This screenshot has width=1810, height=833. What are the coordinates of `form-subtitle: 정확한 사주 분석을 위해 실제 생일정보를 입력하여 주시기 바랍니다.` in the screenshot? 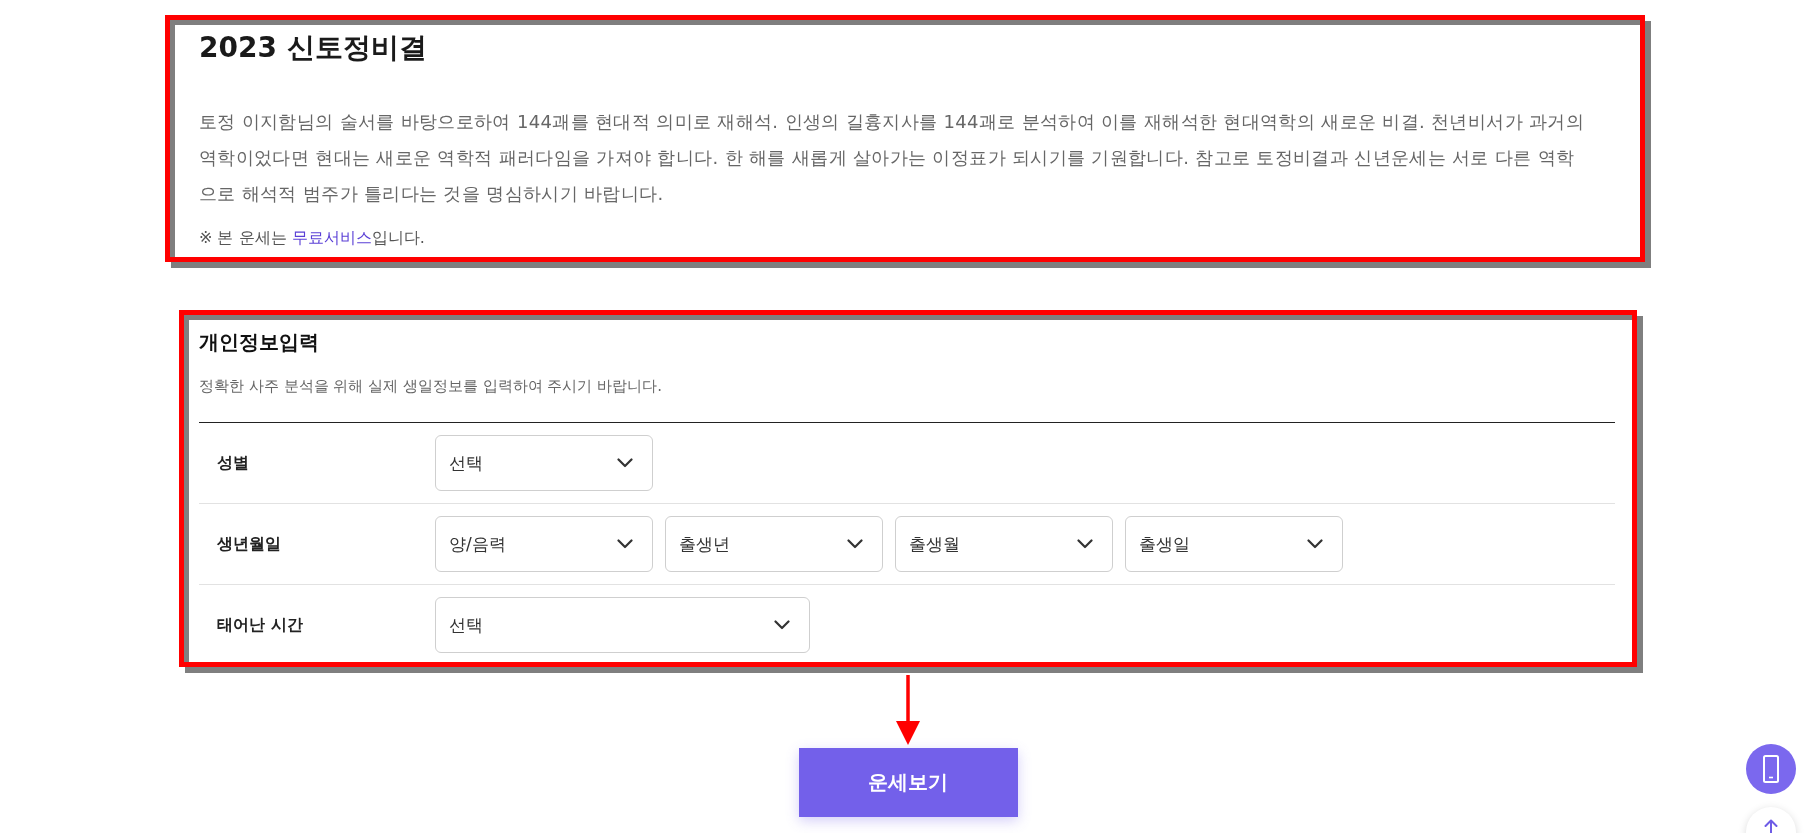 It's located at (431, 386).